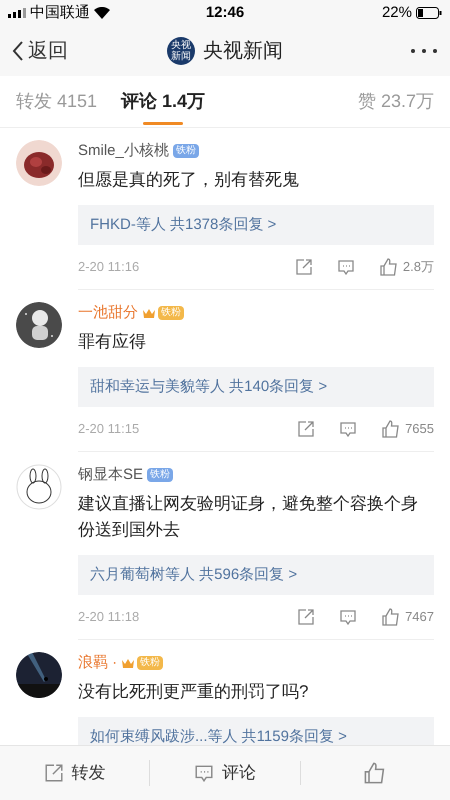  What do you see at coordinates (419, 429) in the screenshot?
I see `like-count: 7655` at bounding box center [419, 429].